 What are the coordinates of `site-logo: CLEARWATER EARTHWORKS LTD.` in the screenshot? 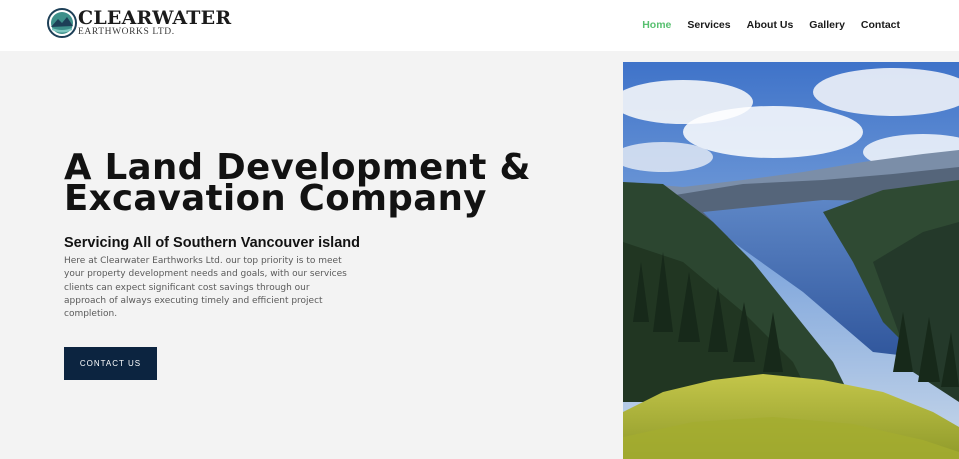 It's located at (139, 23).